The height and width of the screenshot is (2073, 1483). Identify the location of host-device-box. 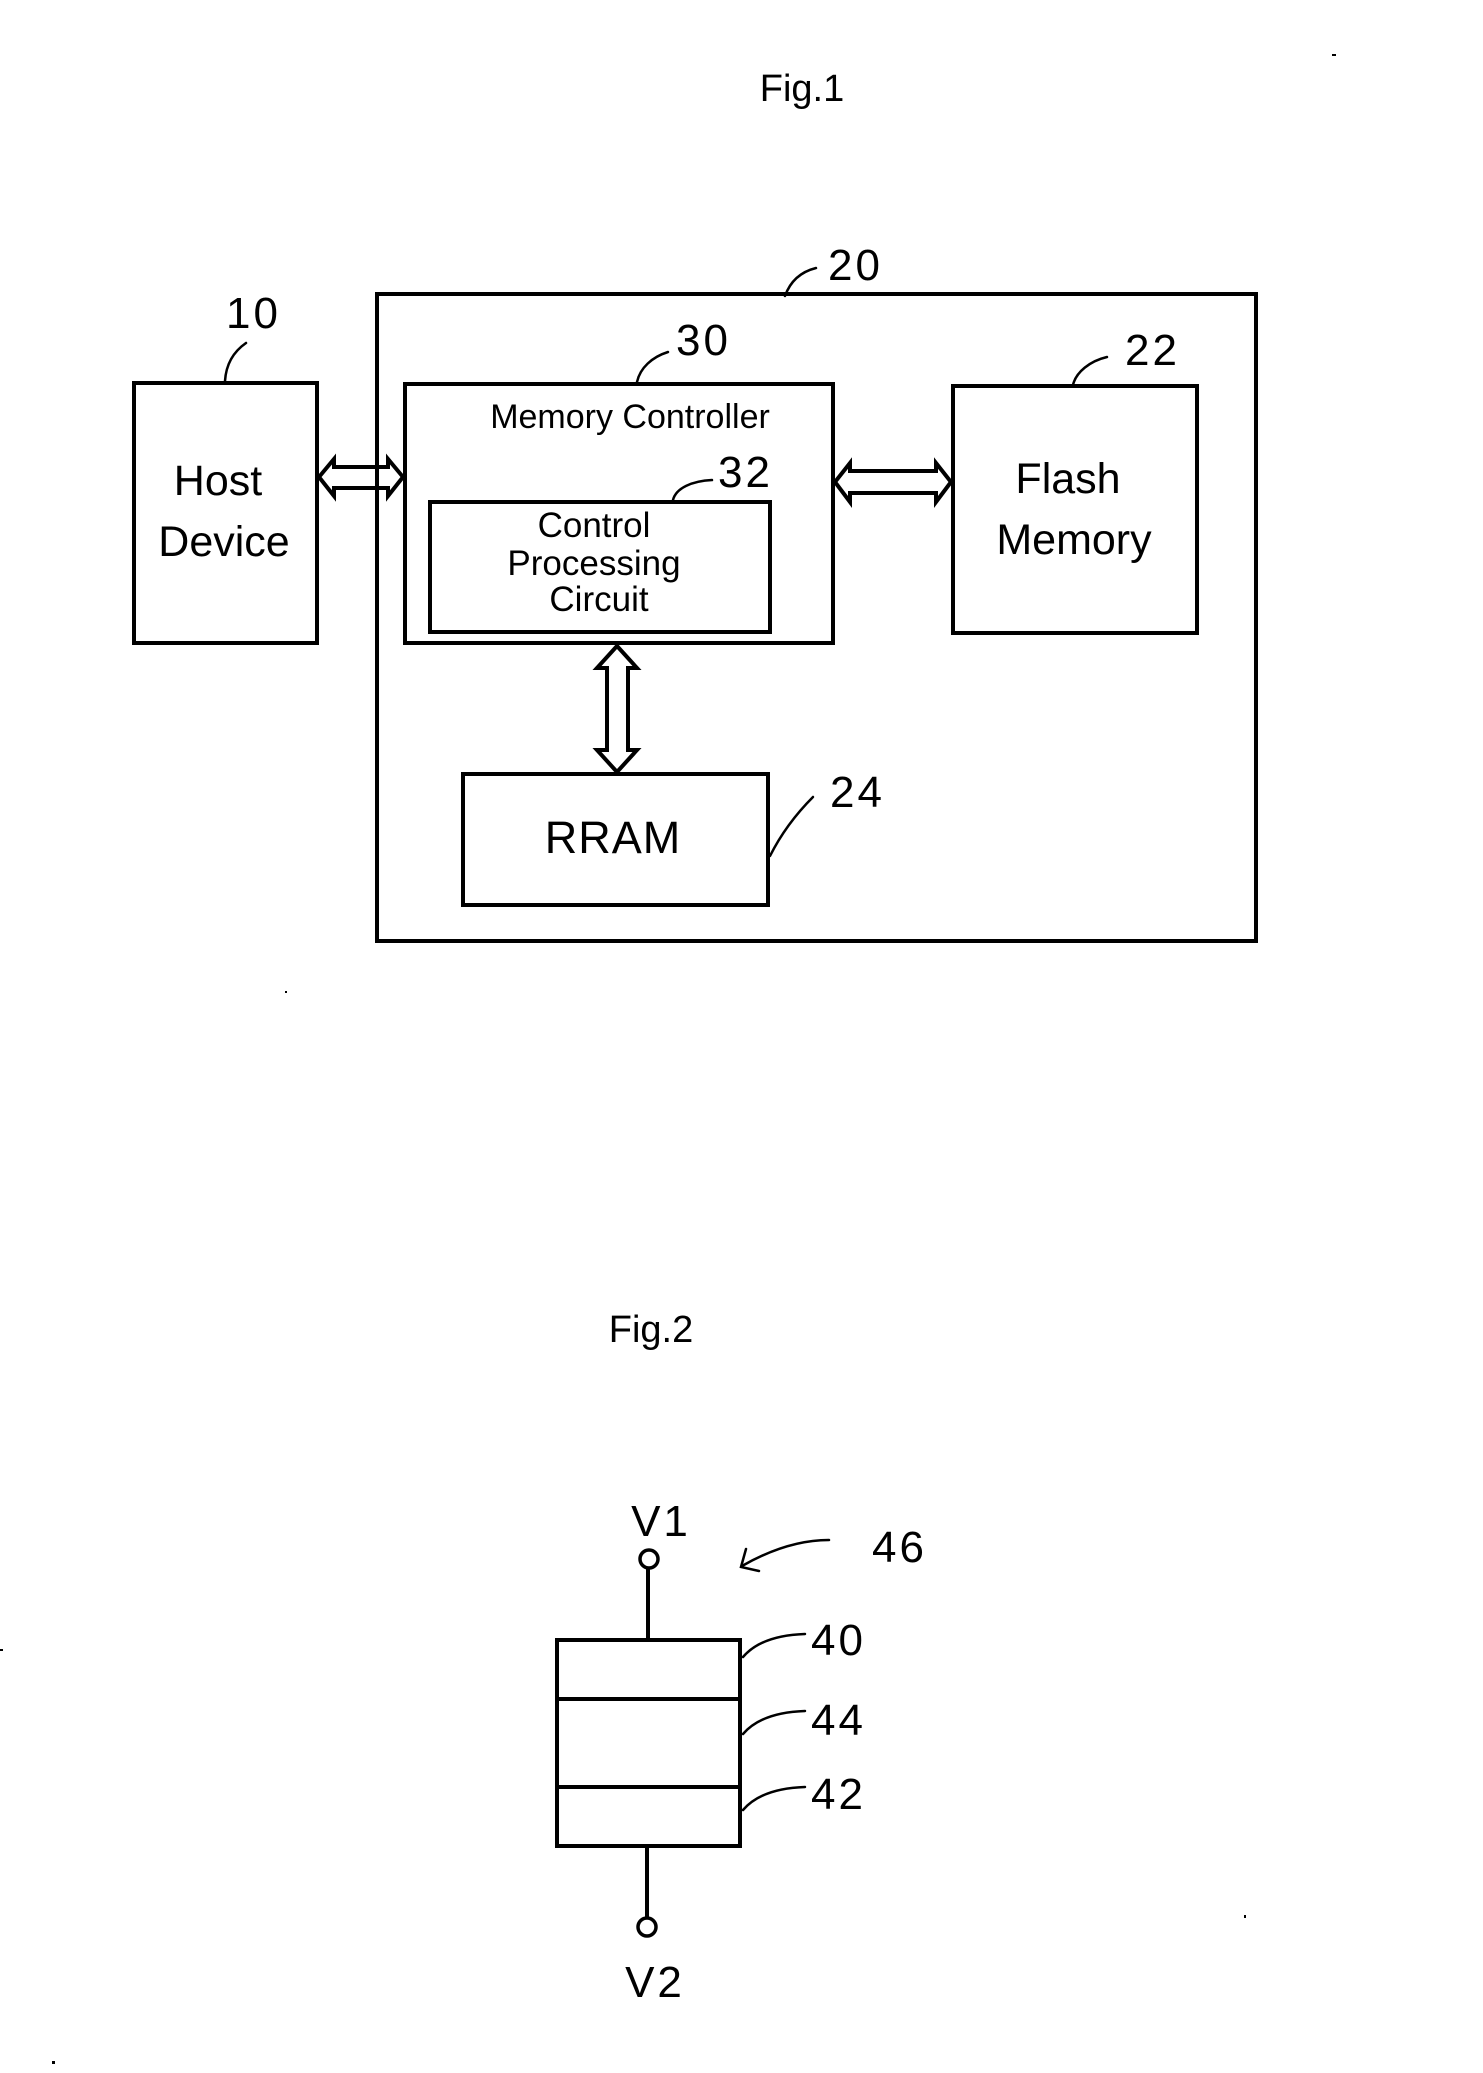
(225, 513).